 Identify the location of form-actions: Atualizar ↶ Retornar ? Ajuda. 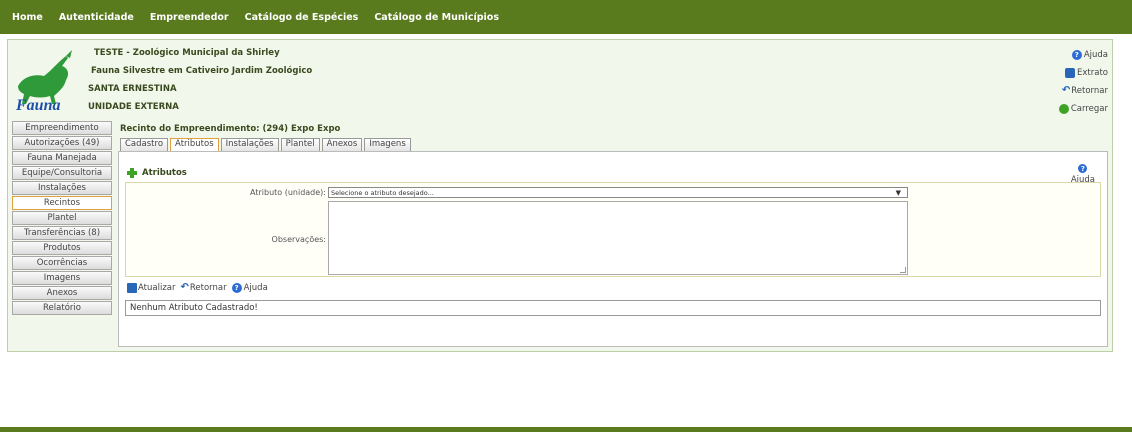
(200, 287).